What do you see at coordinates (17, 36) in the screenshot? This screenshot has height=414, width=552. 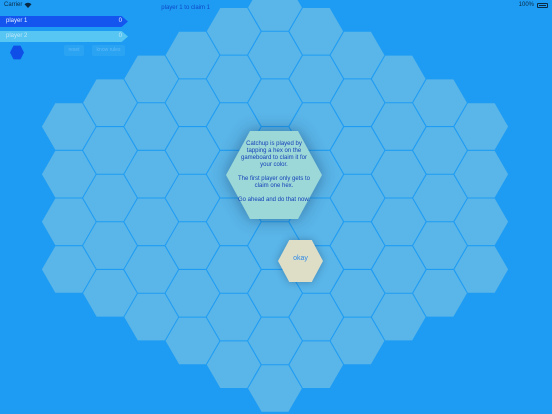 I see `player-2-name: player 2` at bounding box center [17, 36].